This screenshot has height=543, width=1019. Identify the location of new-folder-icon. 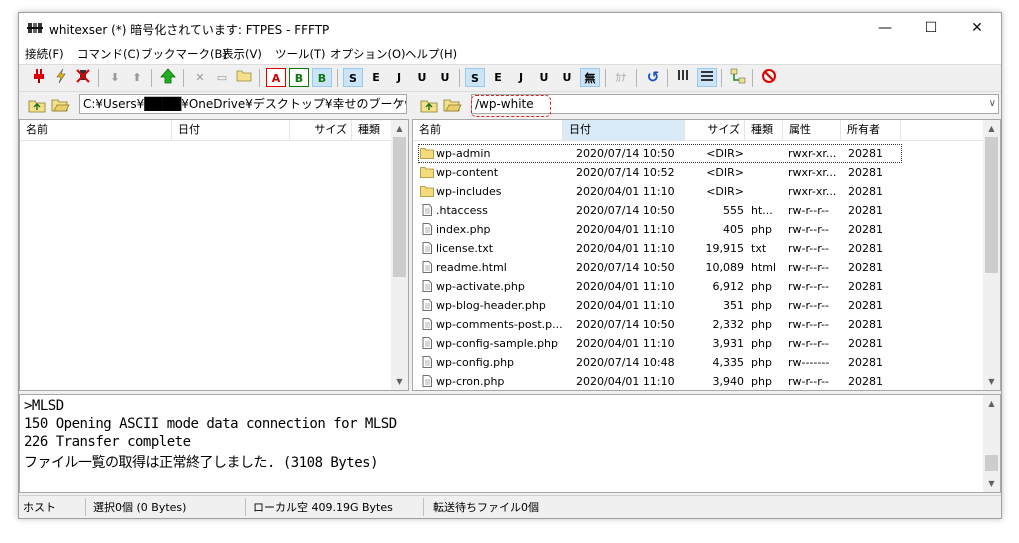
(244, 77).